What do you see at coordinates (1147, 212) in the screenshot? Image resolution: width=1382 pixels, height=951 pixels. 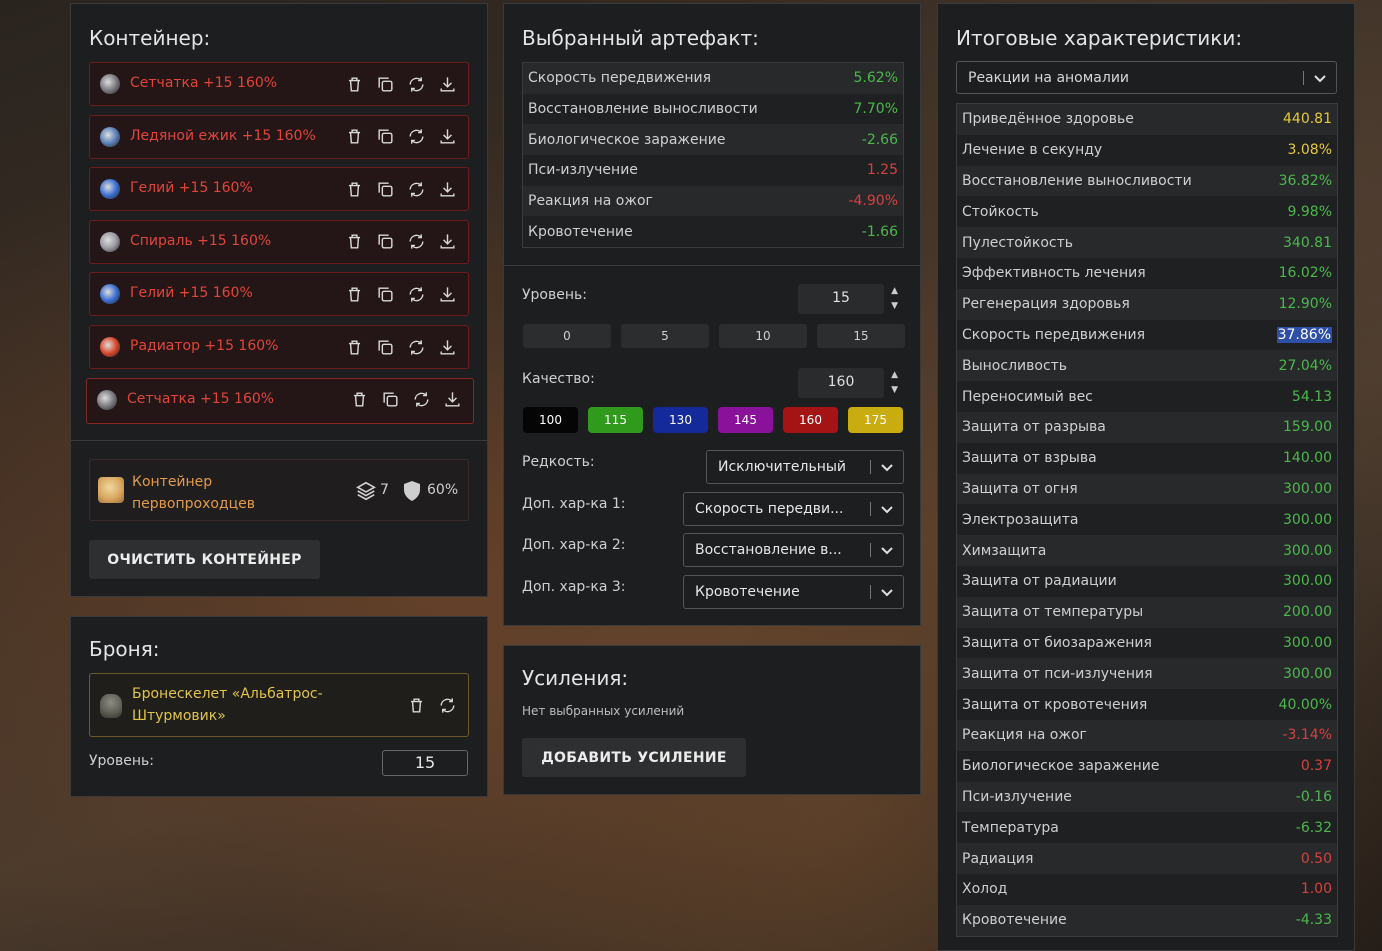 I see `stat-row: Стойкость 9.98%` at bounding box center [1147, 212].